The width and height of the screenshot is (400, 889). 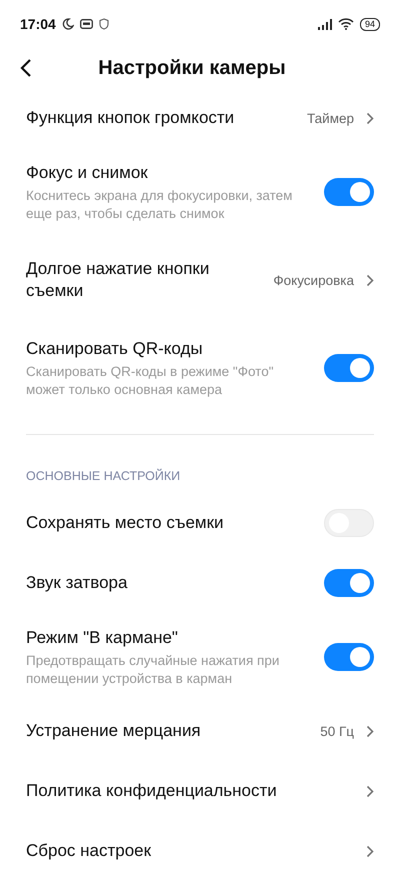 What do you see at coordinates (68, 24) in the screenshot?
I see `moon-icon` at bounding box center [68, 24].